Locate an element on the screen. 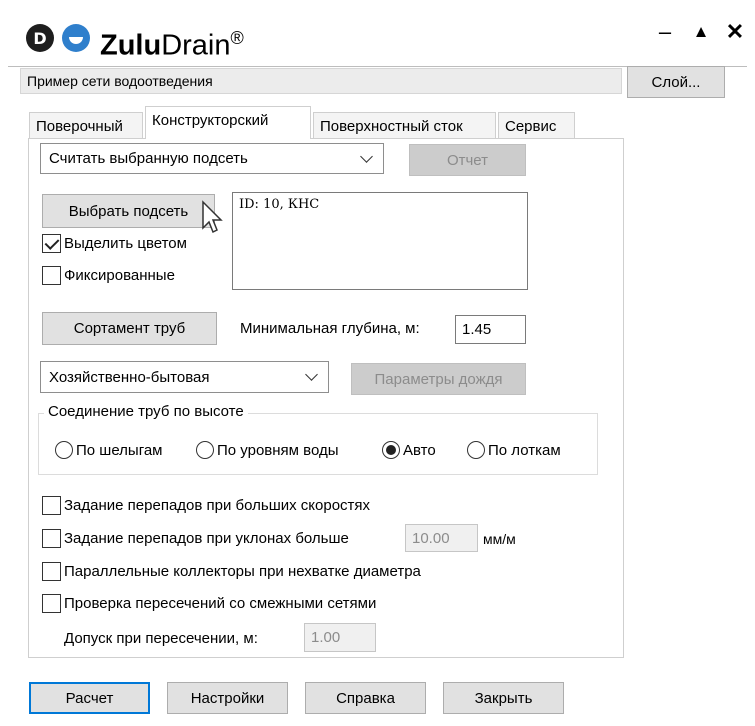  select-subnet-button: Выбрать подсеть is located at coordinates (128, 211).